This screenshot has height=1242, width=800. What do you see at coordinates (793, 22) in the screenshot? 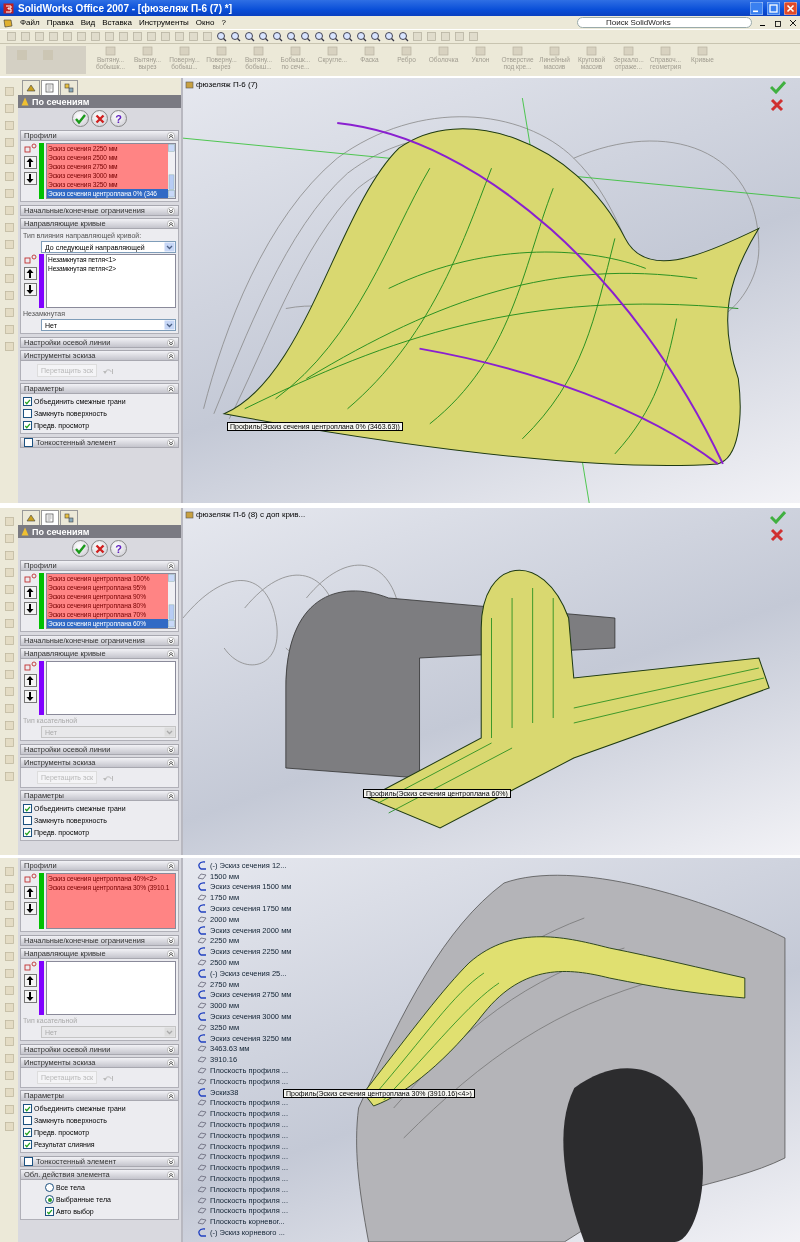
I see `close-icon` at bounding box center [793, 22].